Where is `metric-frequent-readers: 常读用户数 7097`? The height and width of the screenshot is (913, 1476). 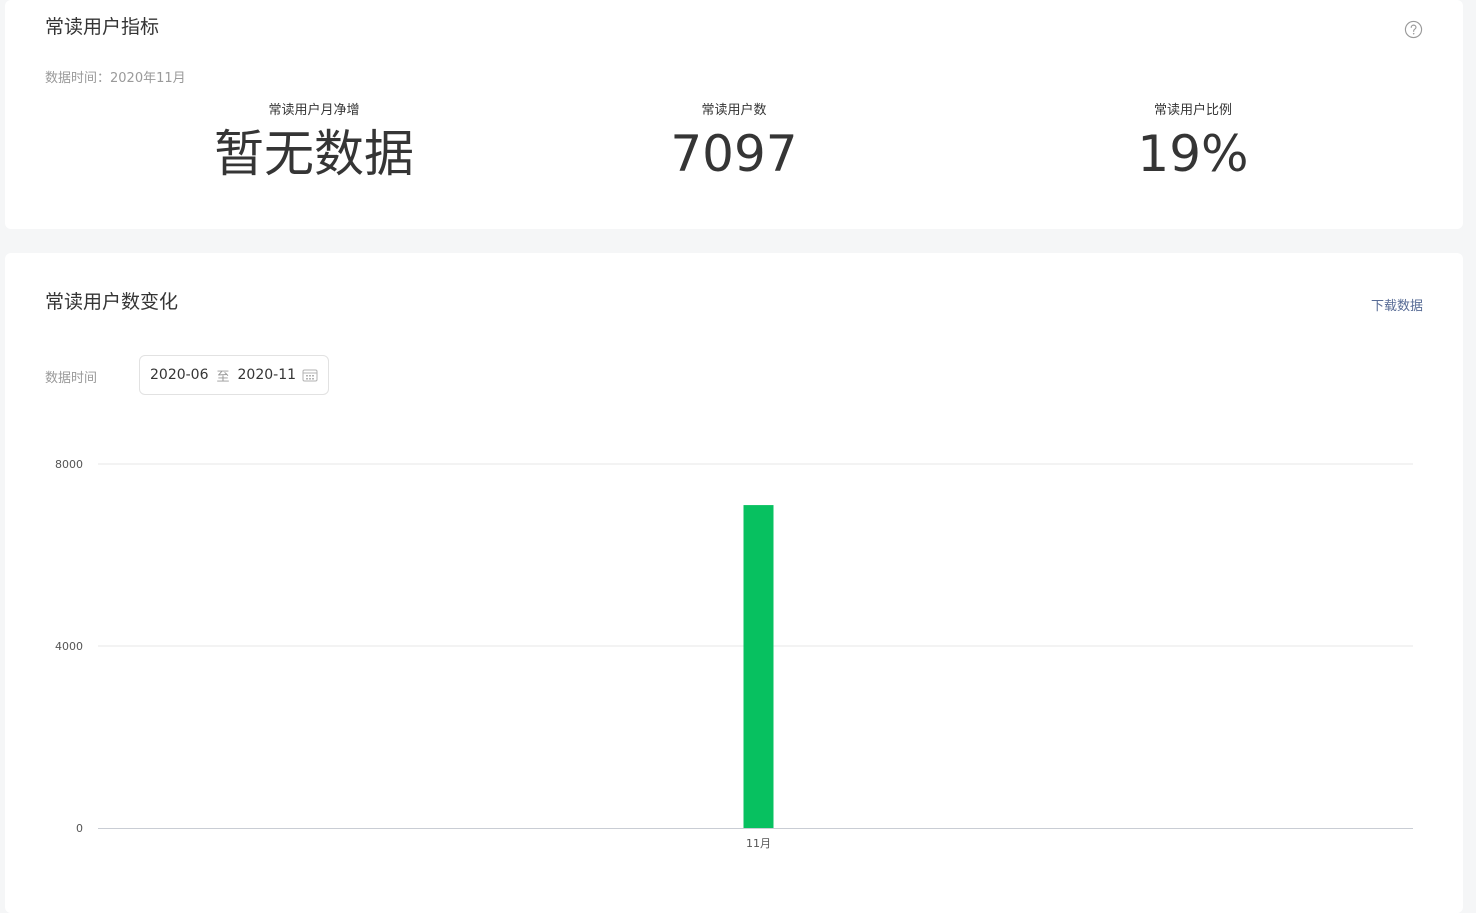
metric-frequent-readers: 常读用户数 7097 is located at coordinates (734, 142).